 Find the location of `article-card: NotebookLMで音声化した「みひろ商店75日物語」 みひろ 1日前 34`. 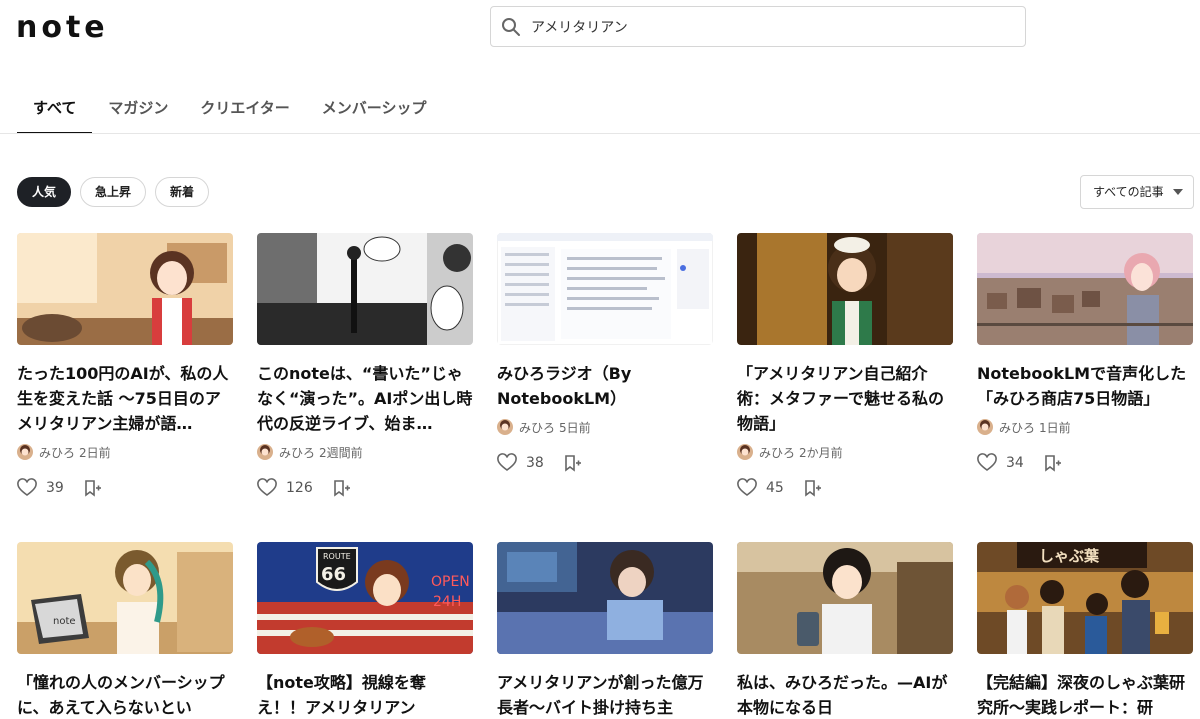

article-card: NotebookLMで音声化した「みひろ商店75日物語」 みひろ 1日前 34 is located at coordinates (1085, 354).